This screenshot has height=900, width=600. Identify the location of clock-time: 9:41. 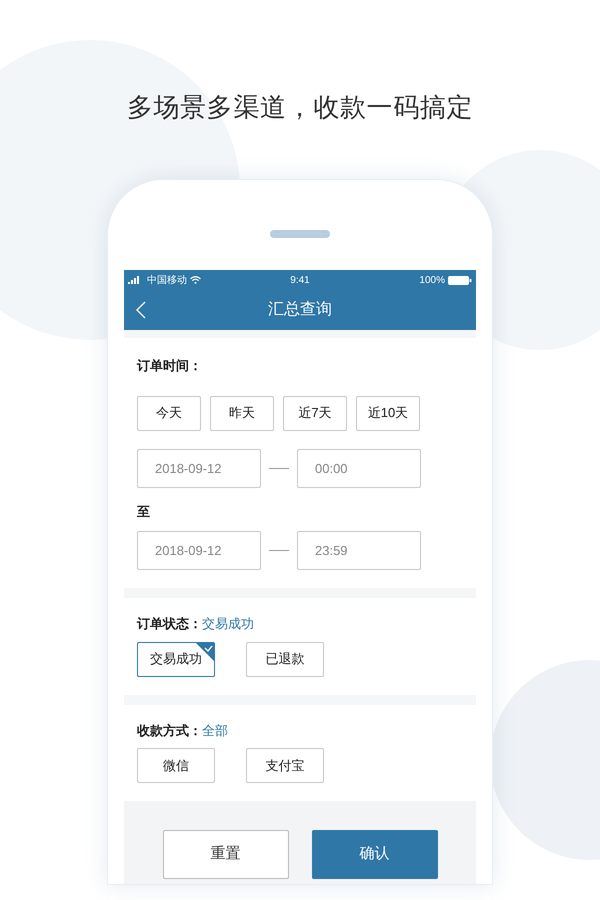
(300, 281).